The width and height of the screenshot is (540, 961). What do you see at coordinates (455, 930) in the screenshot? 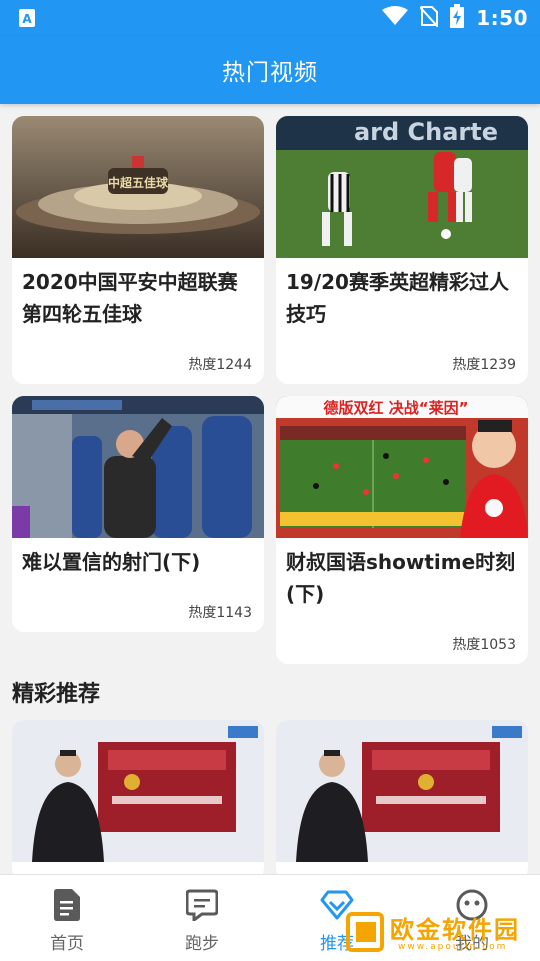
I see `watermark-text: 欧金软件园` at bounding box center [455, 930].